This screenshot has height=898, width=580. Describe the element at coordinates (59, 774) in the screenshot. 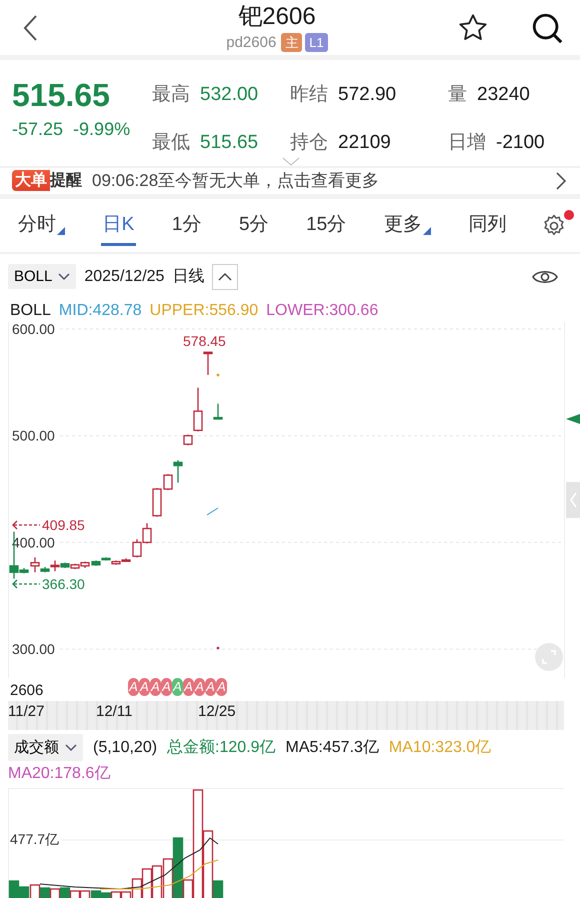

I see `volume-legend-item: MA20:178.6亿` at that location.